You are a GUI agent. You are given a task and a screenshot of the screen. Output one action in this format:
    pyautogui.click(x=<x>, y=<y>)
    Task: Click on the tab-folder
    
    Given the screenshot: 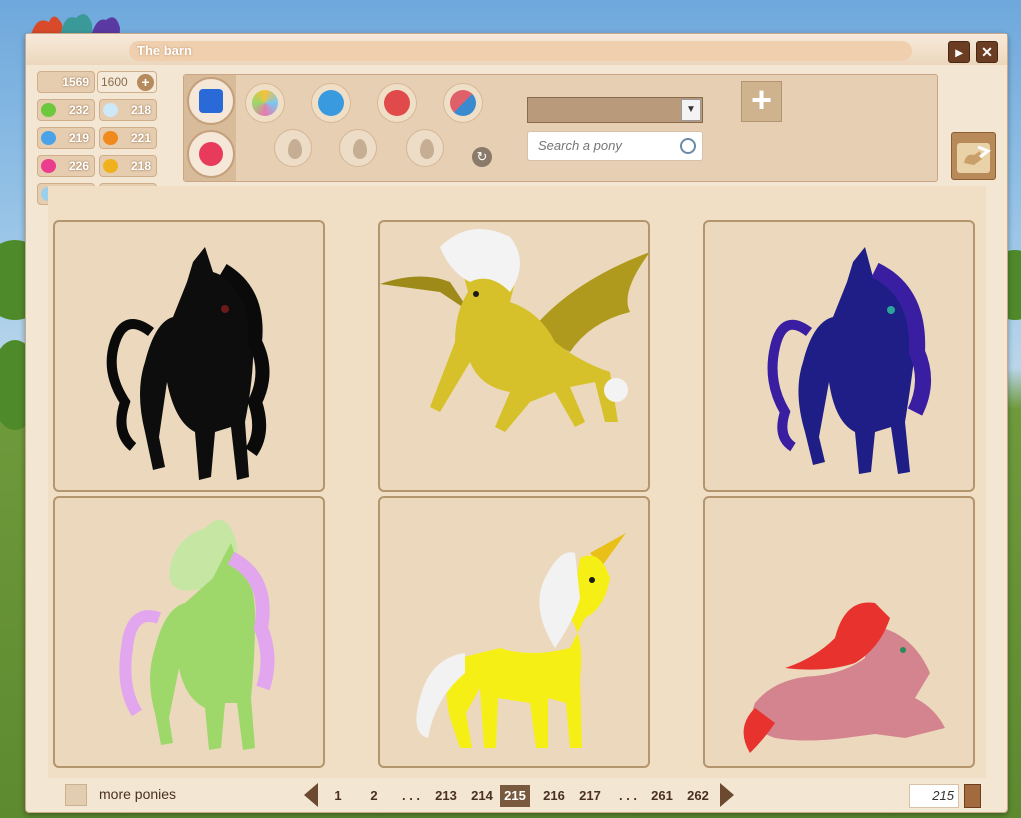 What is the action you would take?
    pyautogui.click(x=211, y=101)
    